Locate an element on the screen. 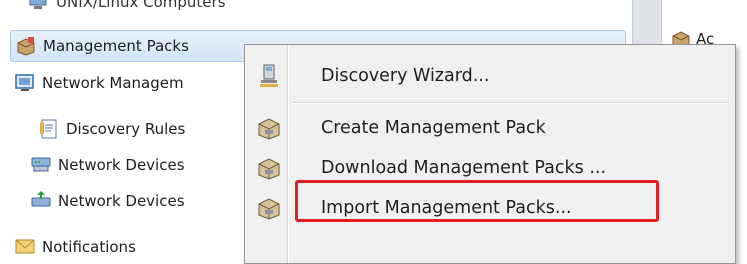 This screenshot has width=747, height=264. tree-item-network-devices-pending: Network Devices is located at coordinates (107, 201).